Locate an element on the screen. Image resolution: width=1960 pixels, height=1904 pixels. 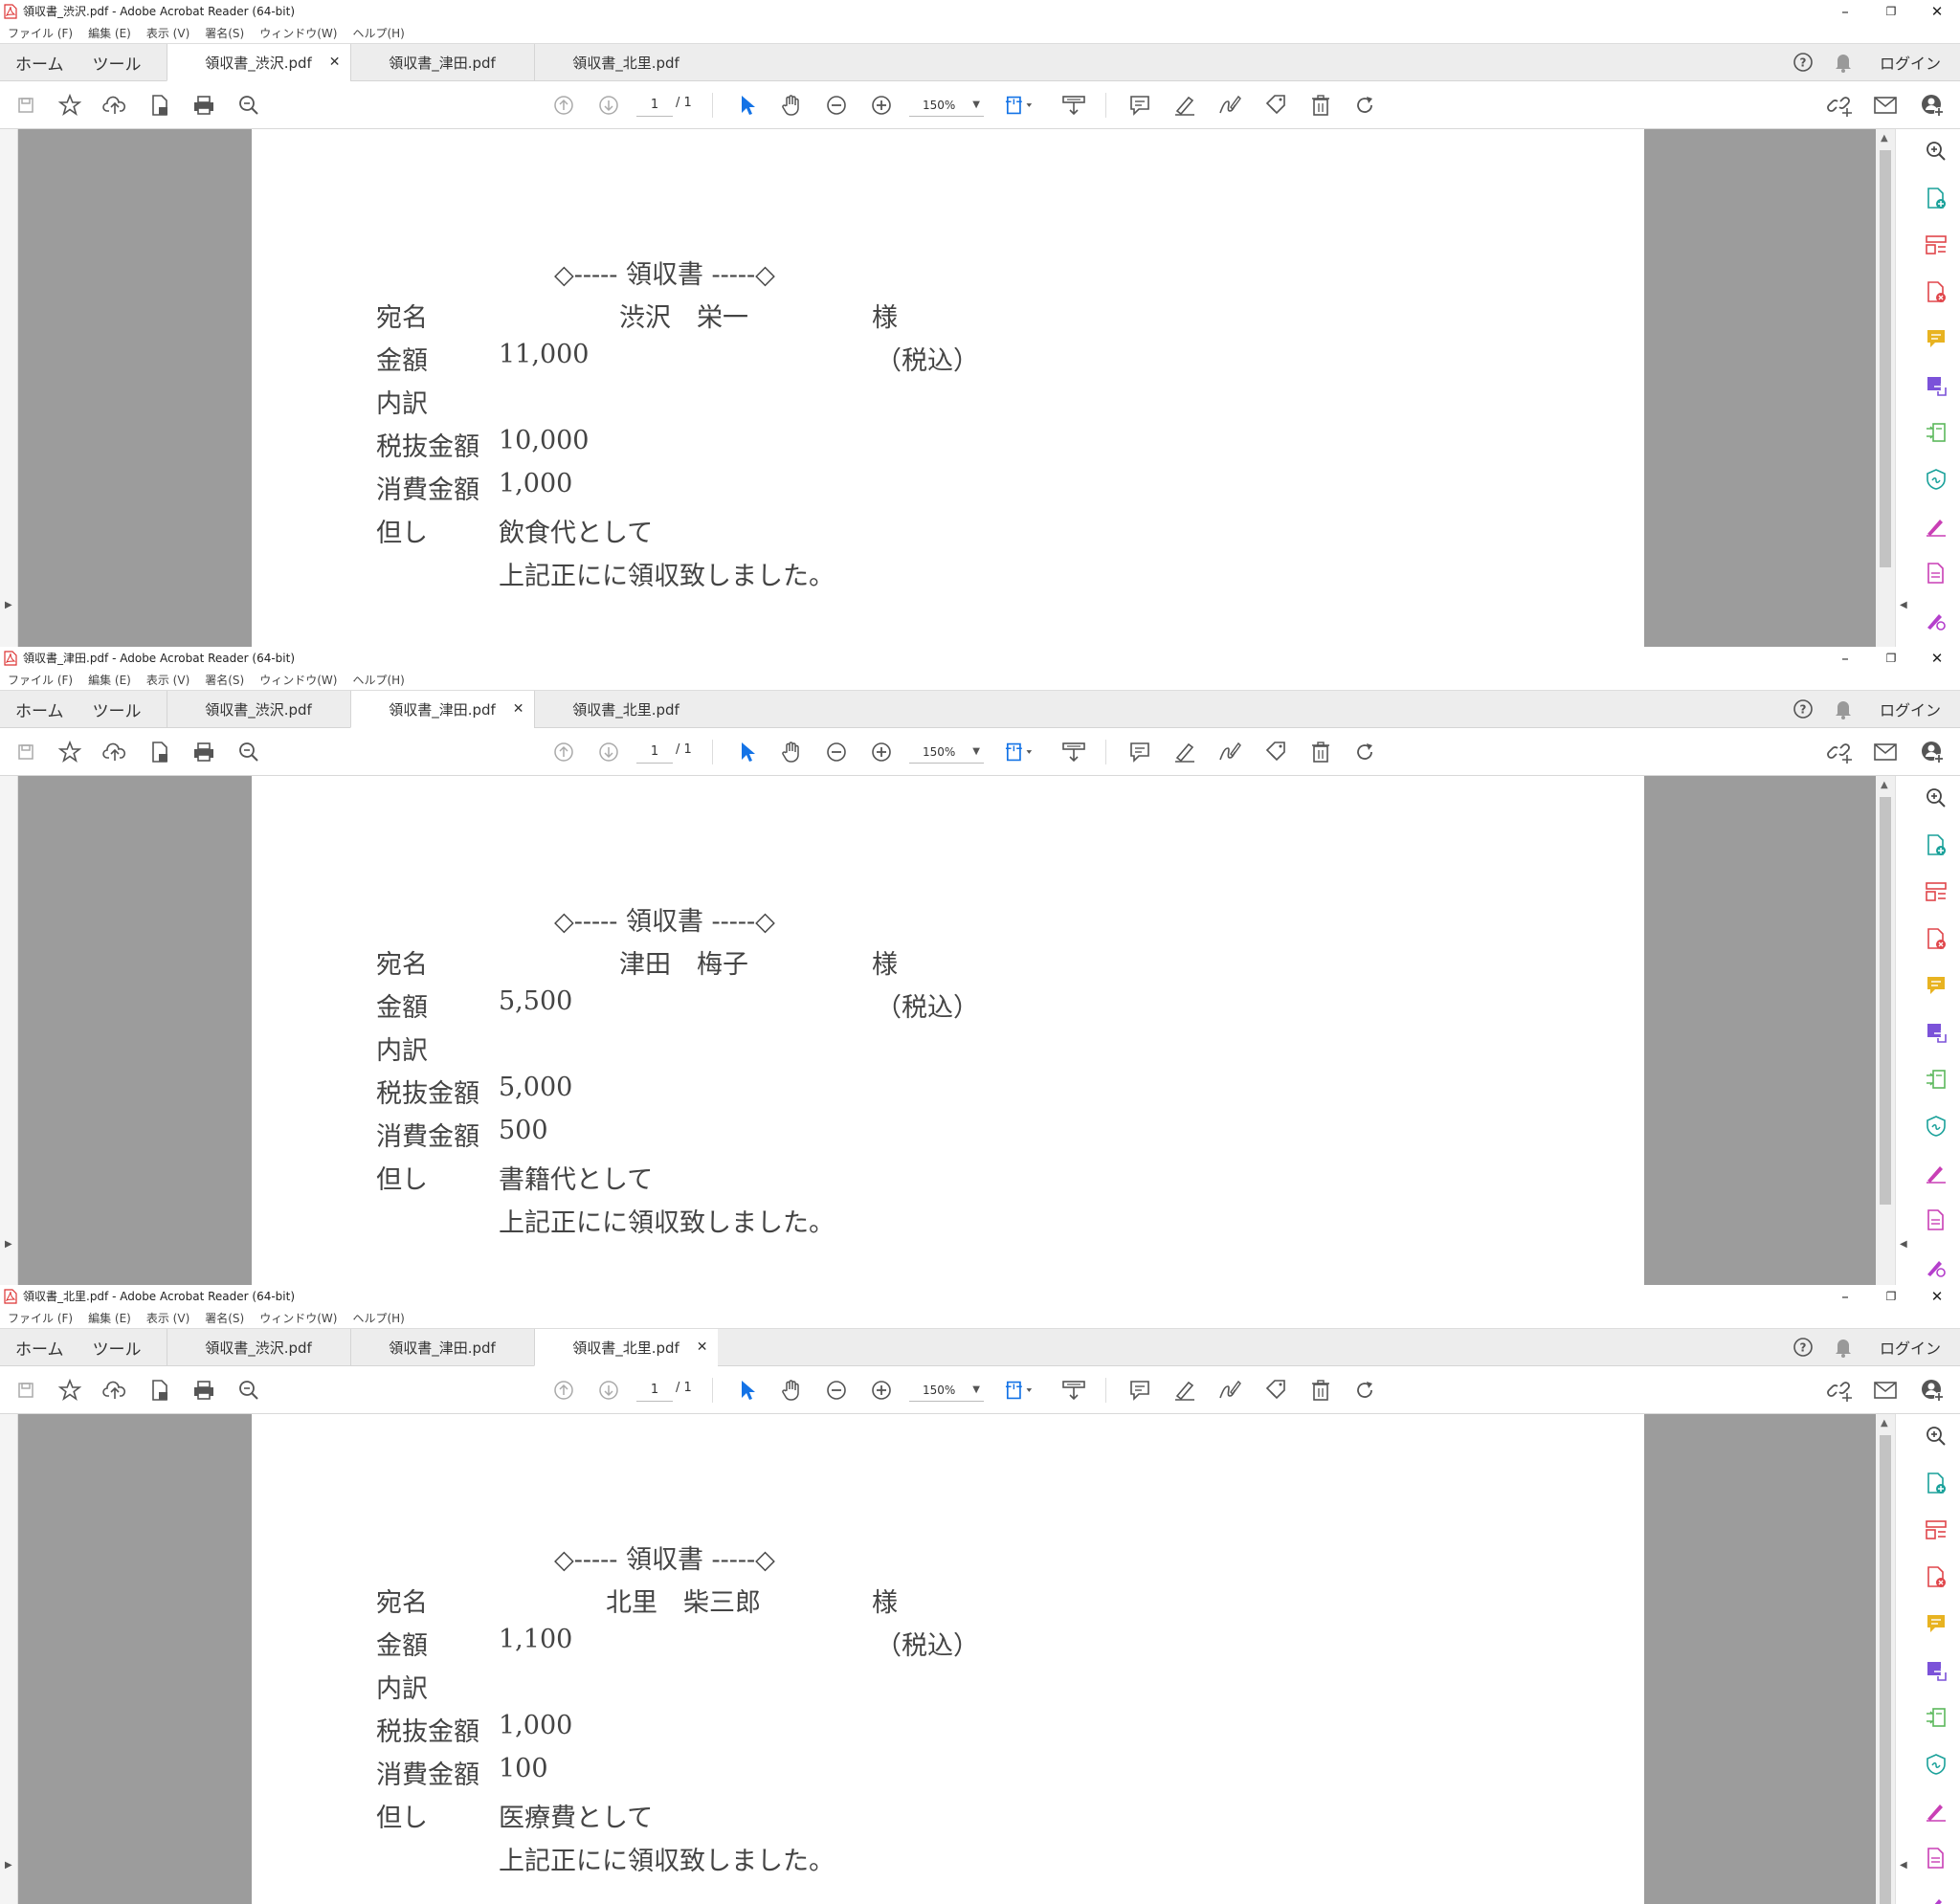
organize-pages-icon is located at coordinates (1937, 244).